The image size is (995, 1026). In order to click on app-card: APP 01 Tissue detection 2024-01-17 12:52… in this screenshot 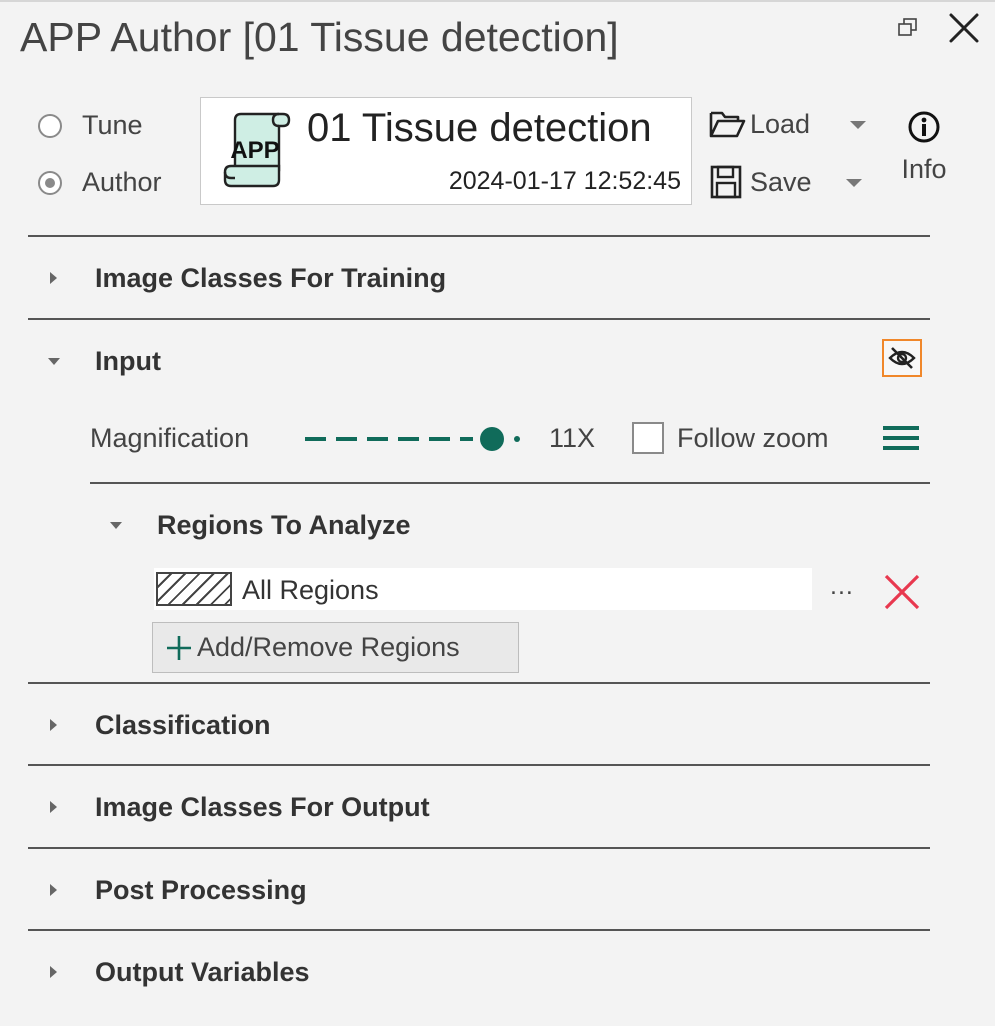, I will do `click(446, 151)`.